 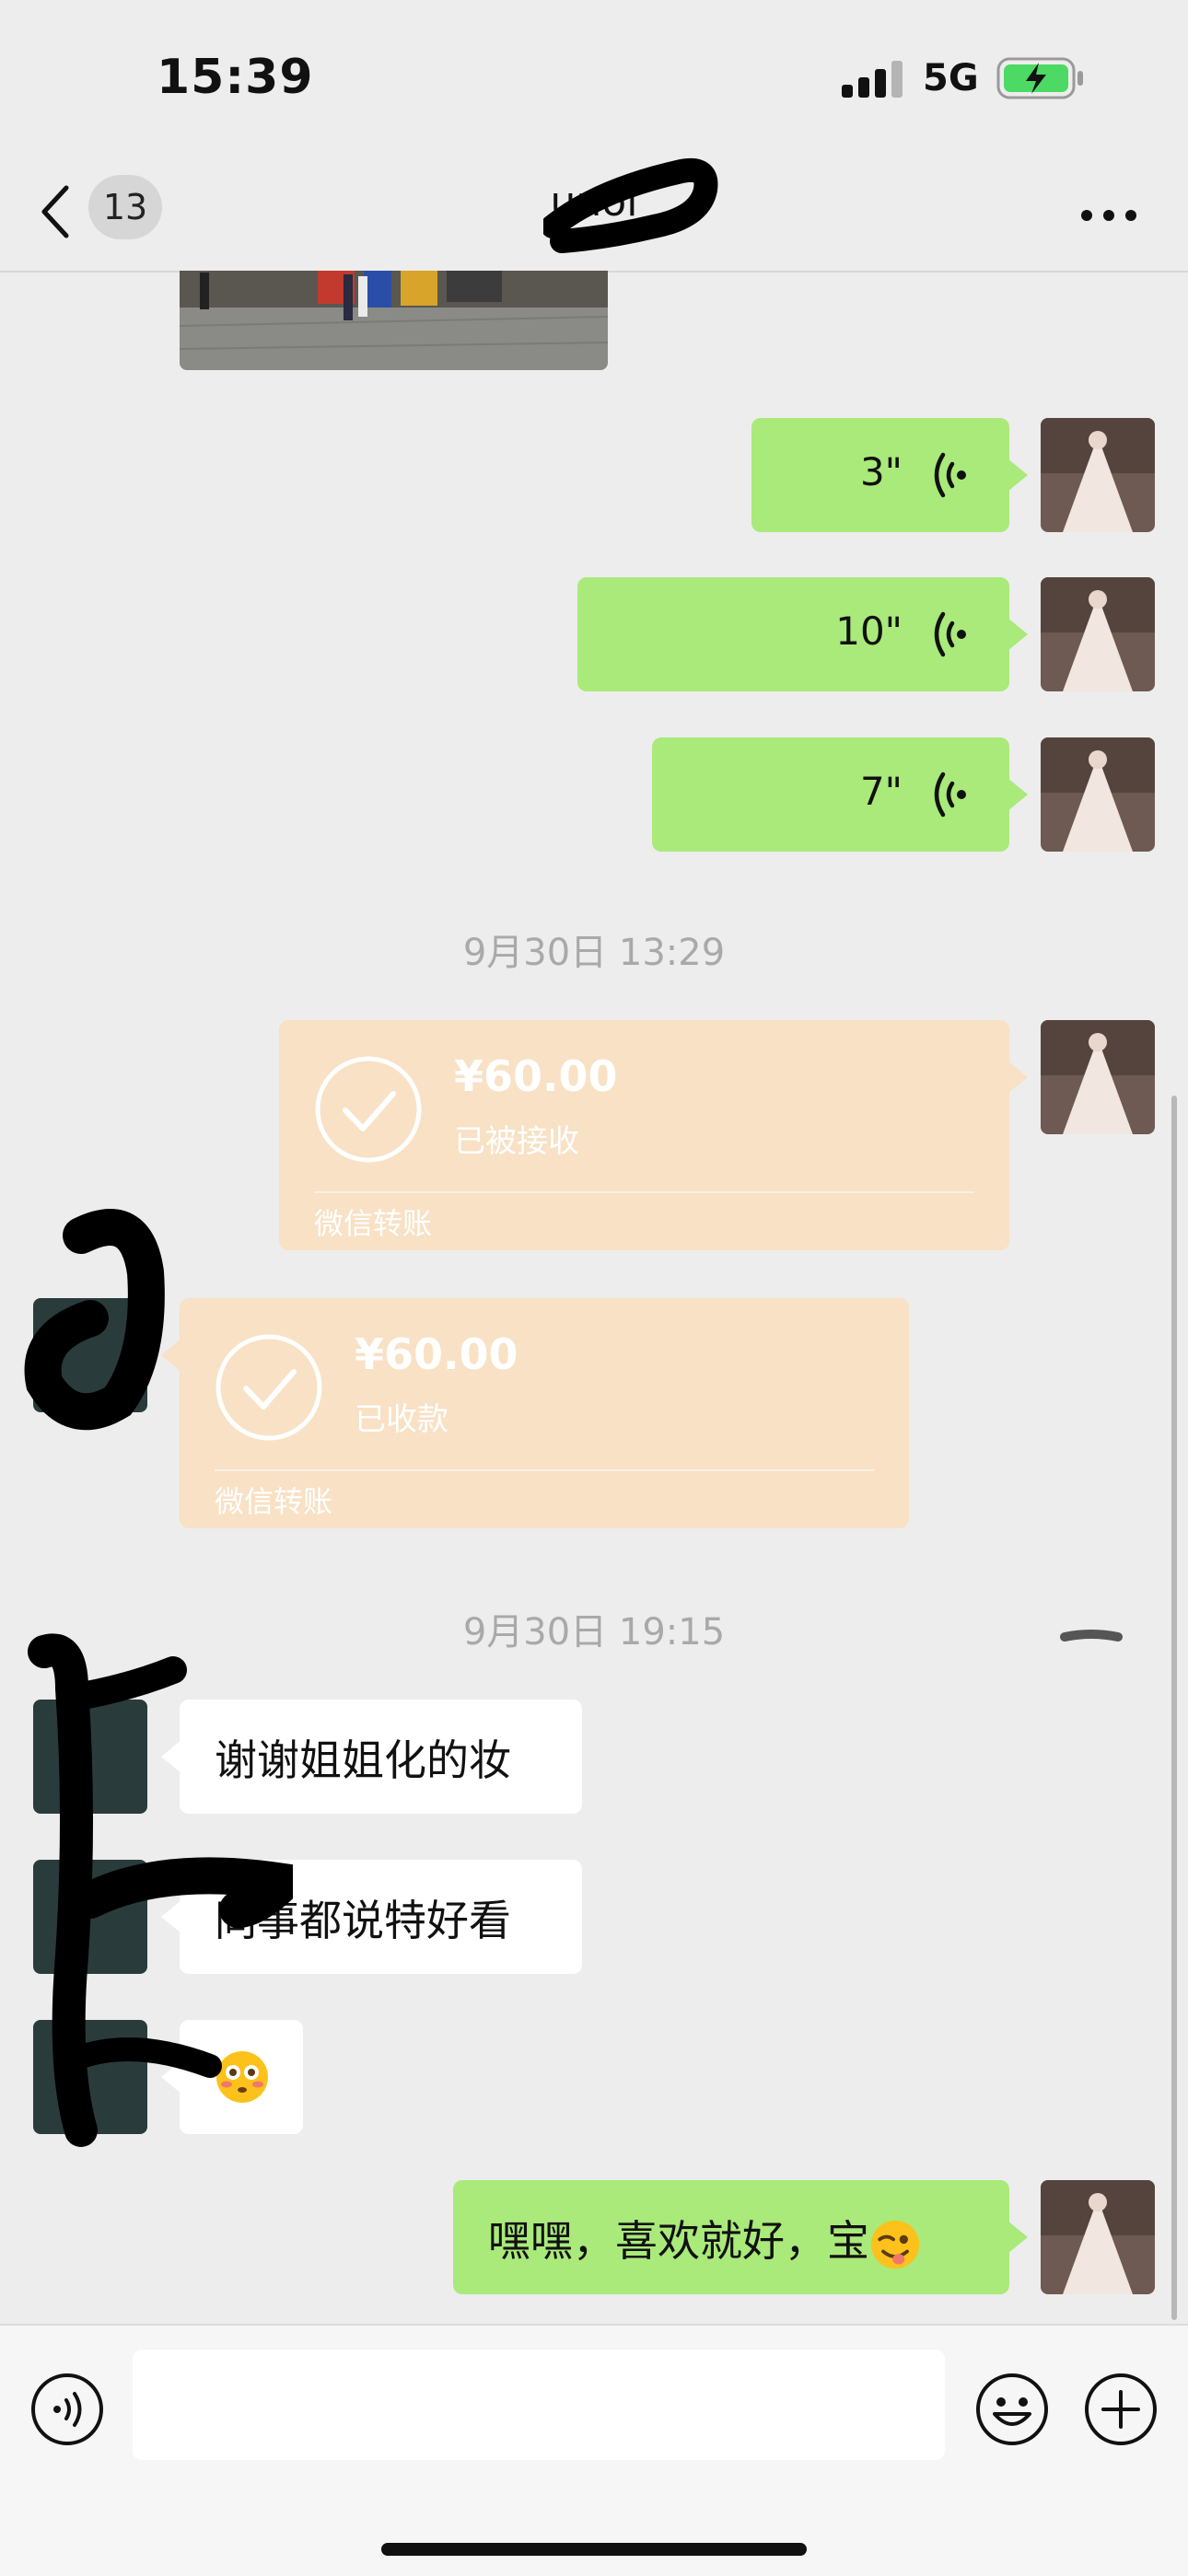 What do you see at coordinates (235, 77) in the screenshot?
I see `status-time: 15:39` at bounding box center [235, 77].